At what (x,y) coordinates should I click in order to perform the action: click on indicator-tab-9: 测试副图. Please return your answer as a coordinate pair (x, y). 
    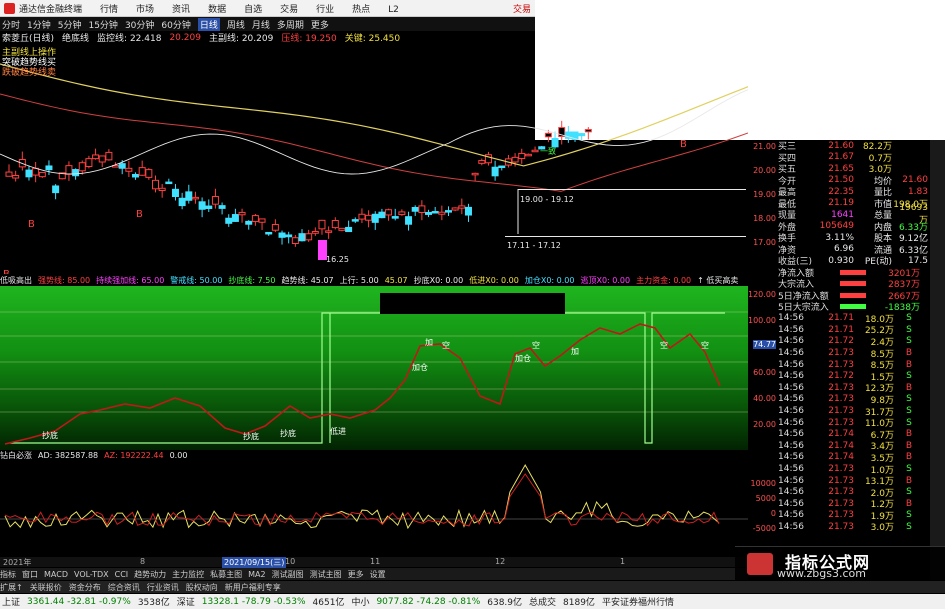
    Looking at the image, I should click on (288, 574).